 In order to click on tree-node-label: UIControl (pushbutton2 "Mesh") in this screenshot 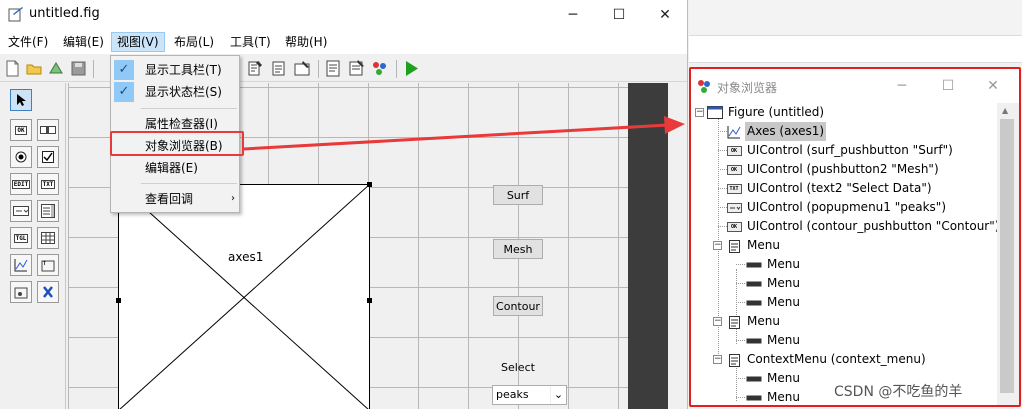, I will do `click(843, 169)`.